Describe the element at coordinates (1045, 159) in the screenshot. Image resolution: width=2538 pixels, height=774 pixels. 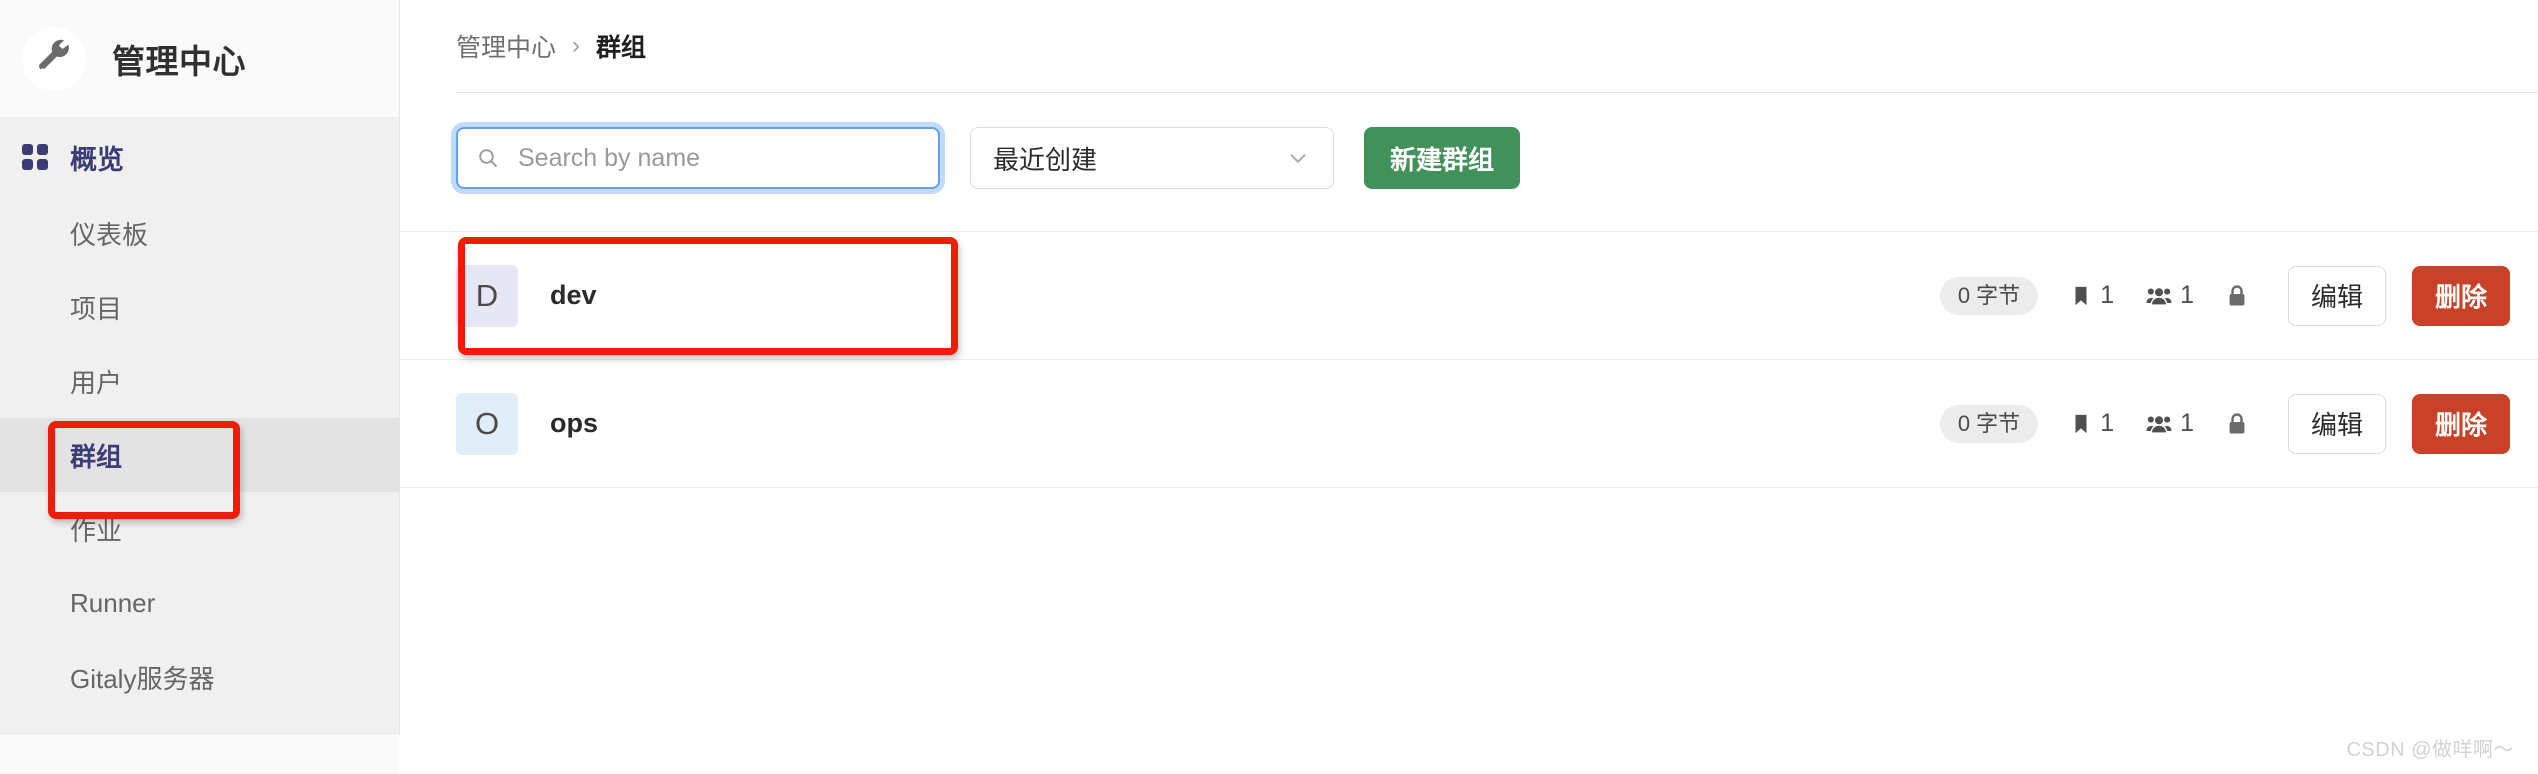
I see `sort-dropdown-value: 最近创建` at that location.